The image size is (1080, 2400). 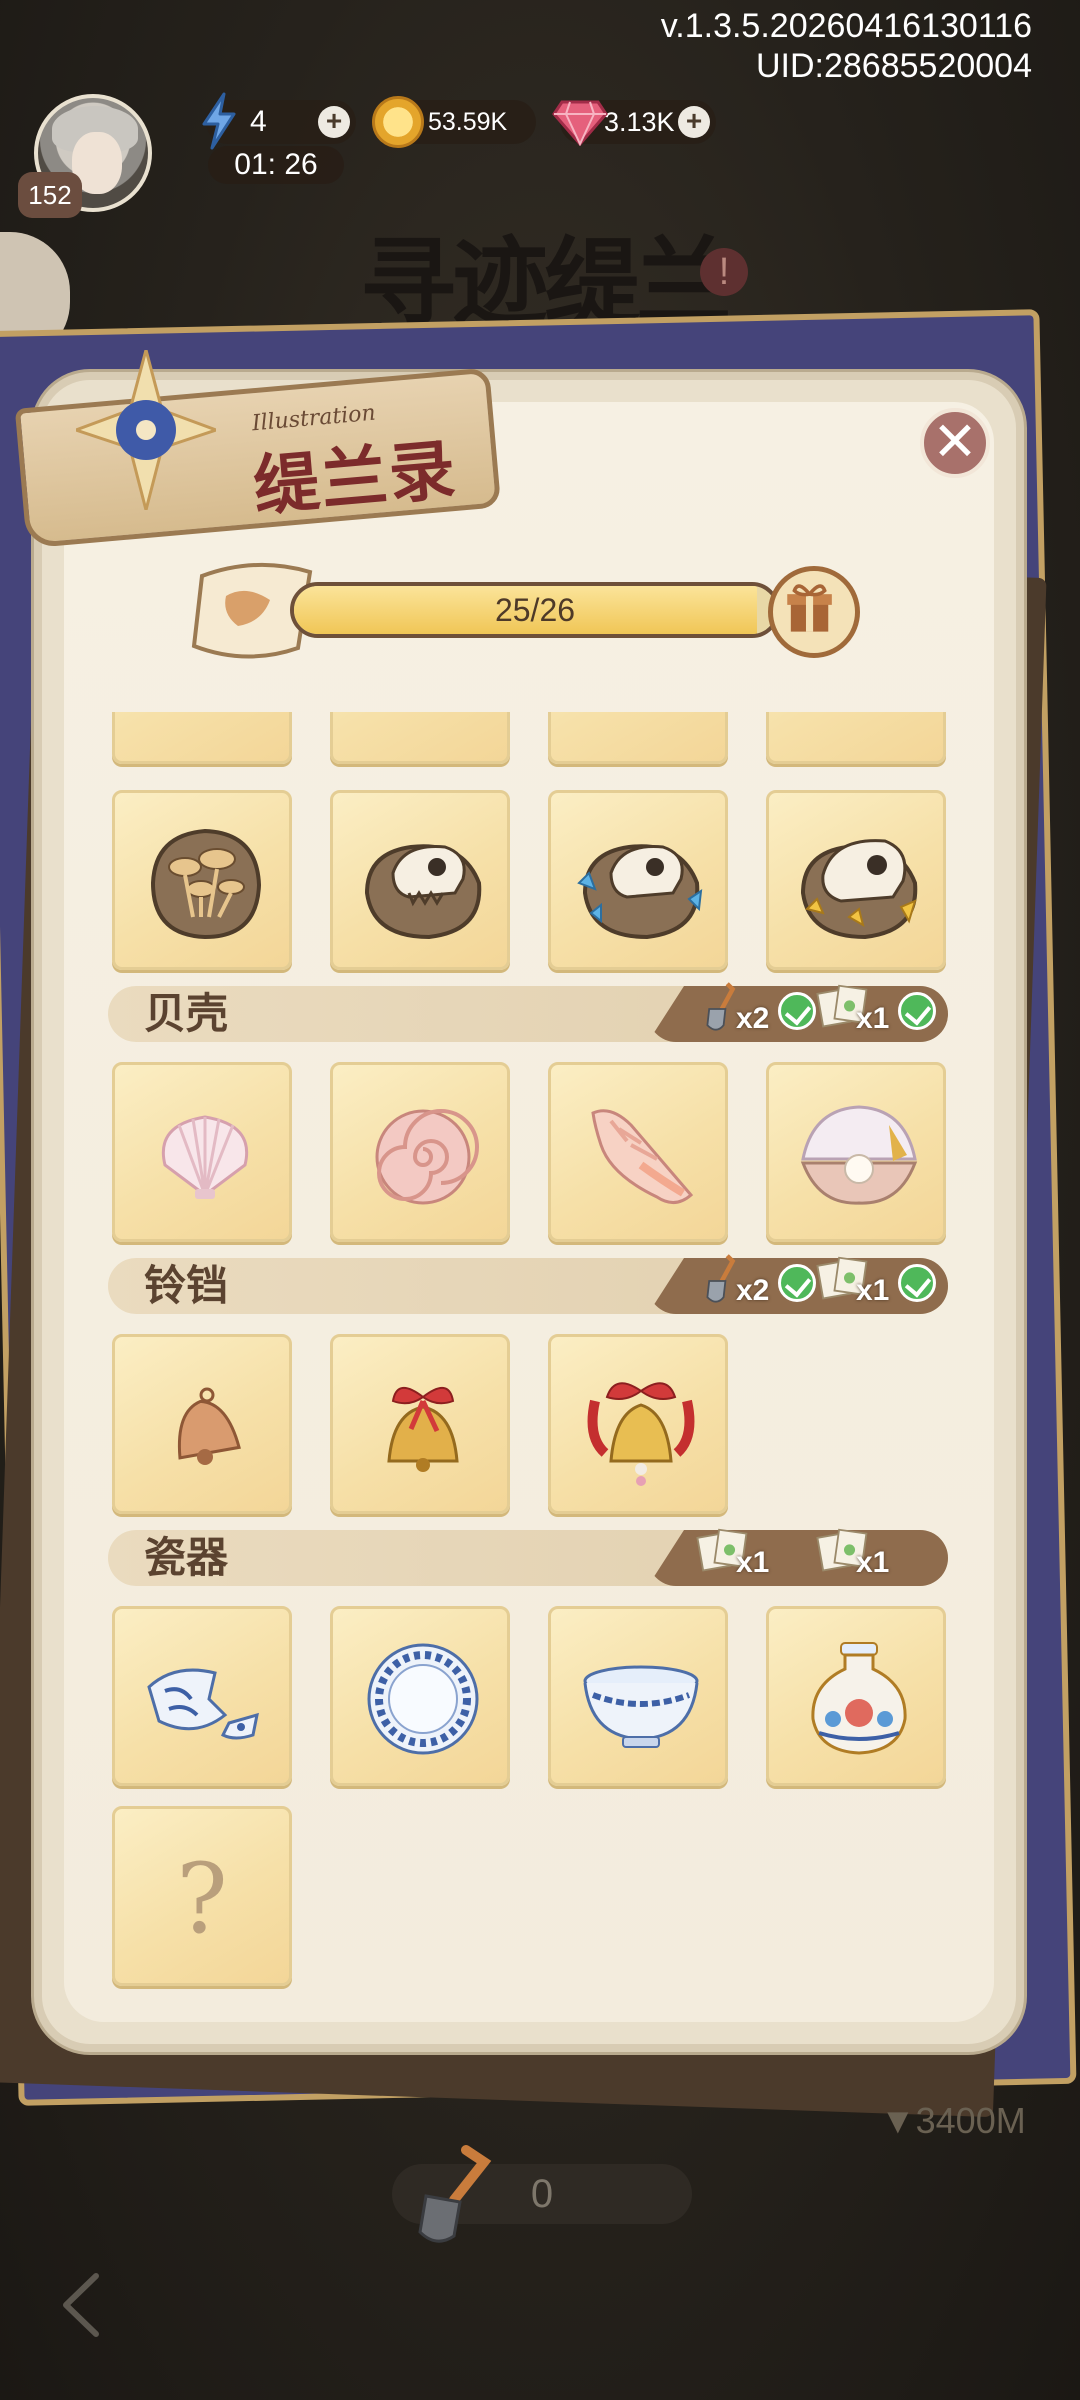 I want to click on category-bar-porcelain: 瓷器 x1 x1, so click(x=528, y=1557).